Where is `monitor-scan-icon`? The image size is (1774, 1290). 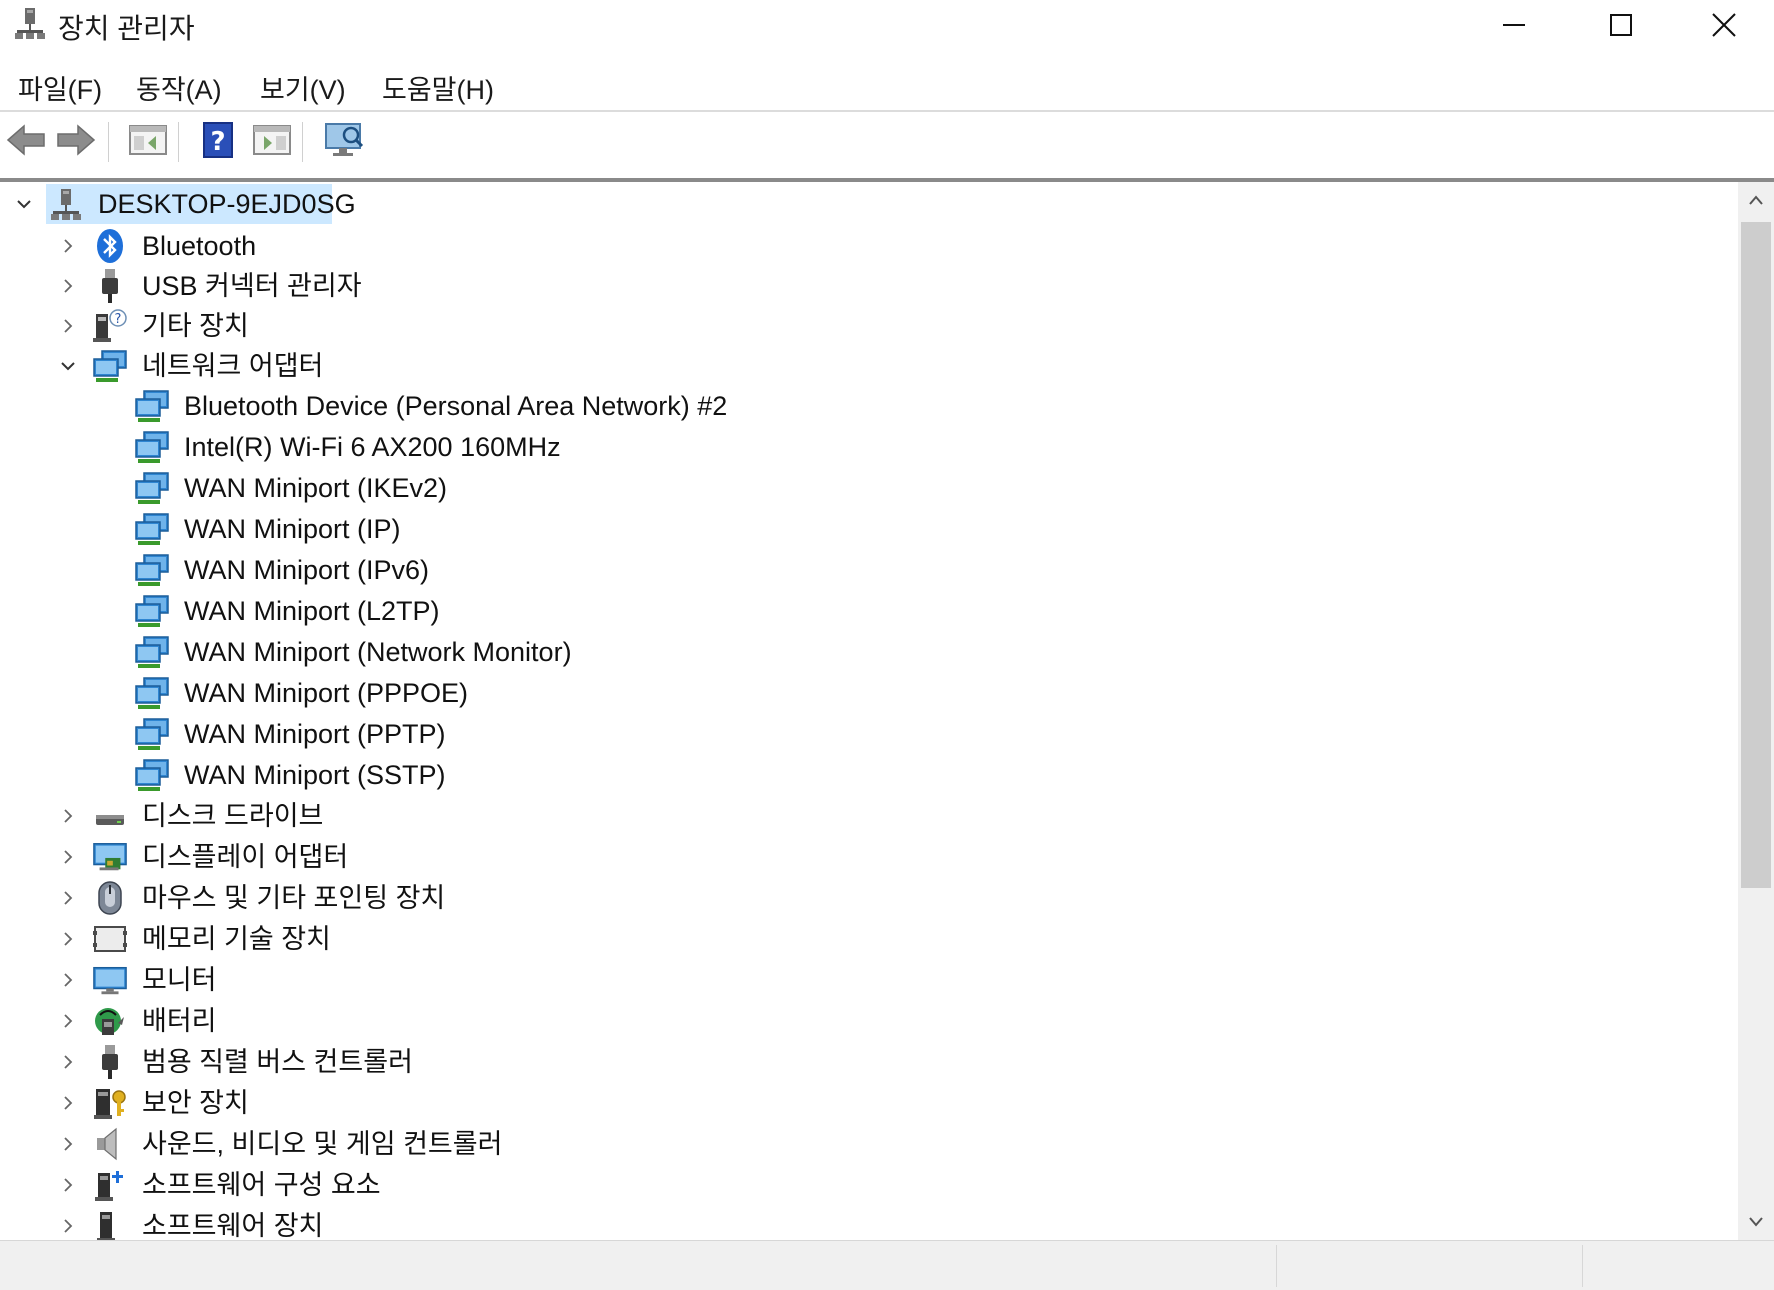
monitor-scan-icon is located at coordinates (344, 139).